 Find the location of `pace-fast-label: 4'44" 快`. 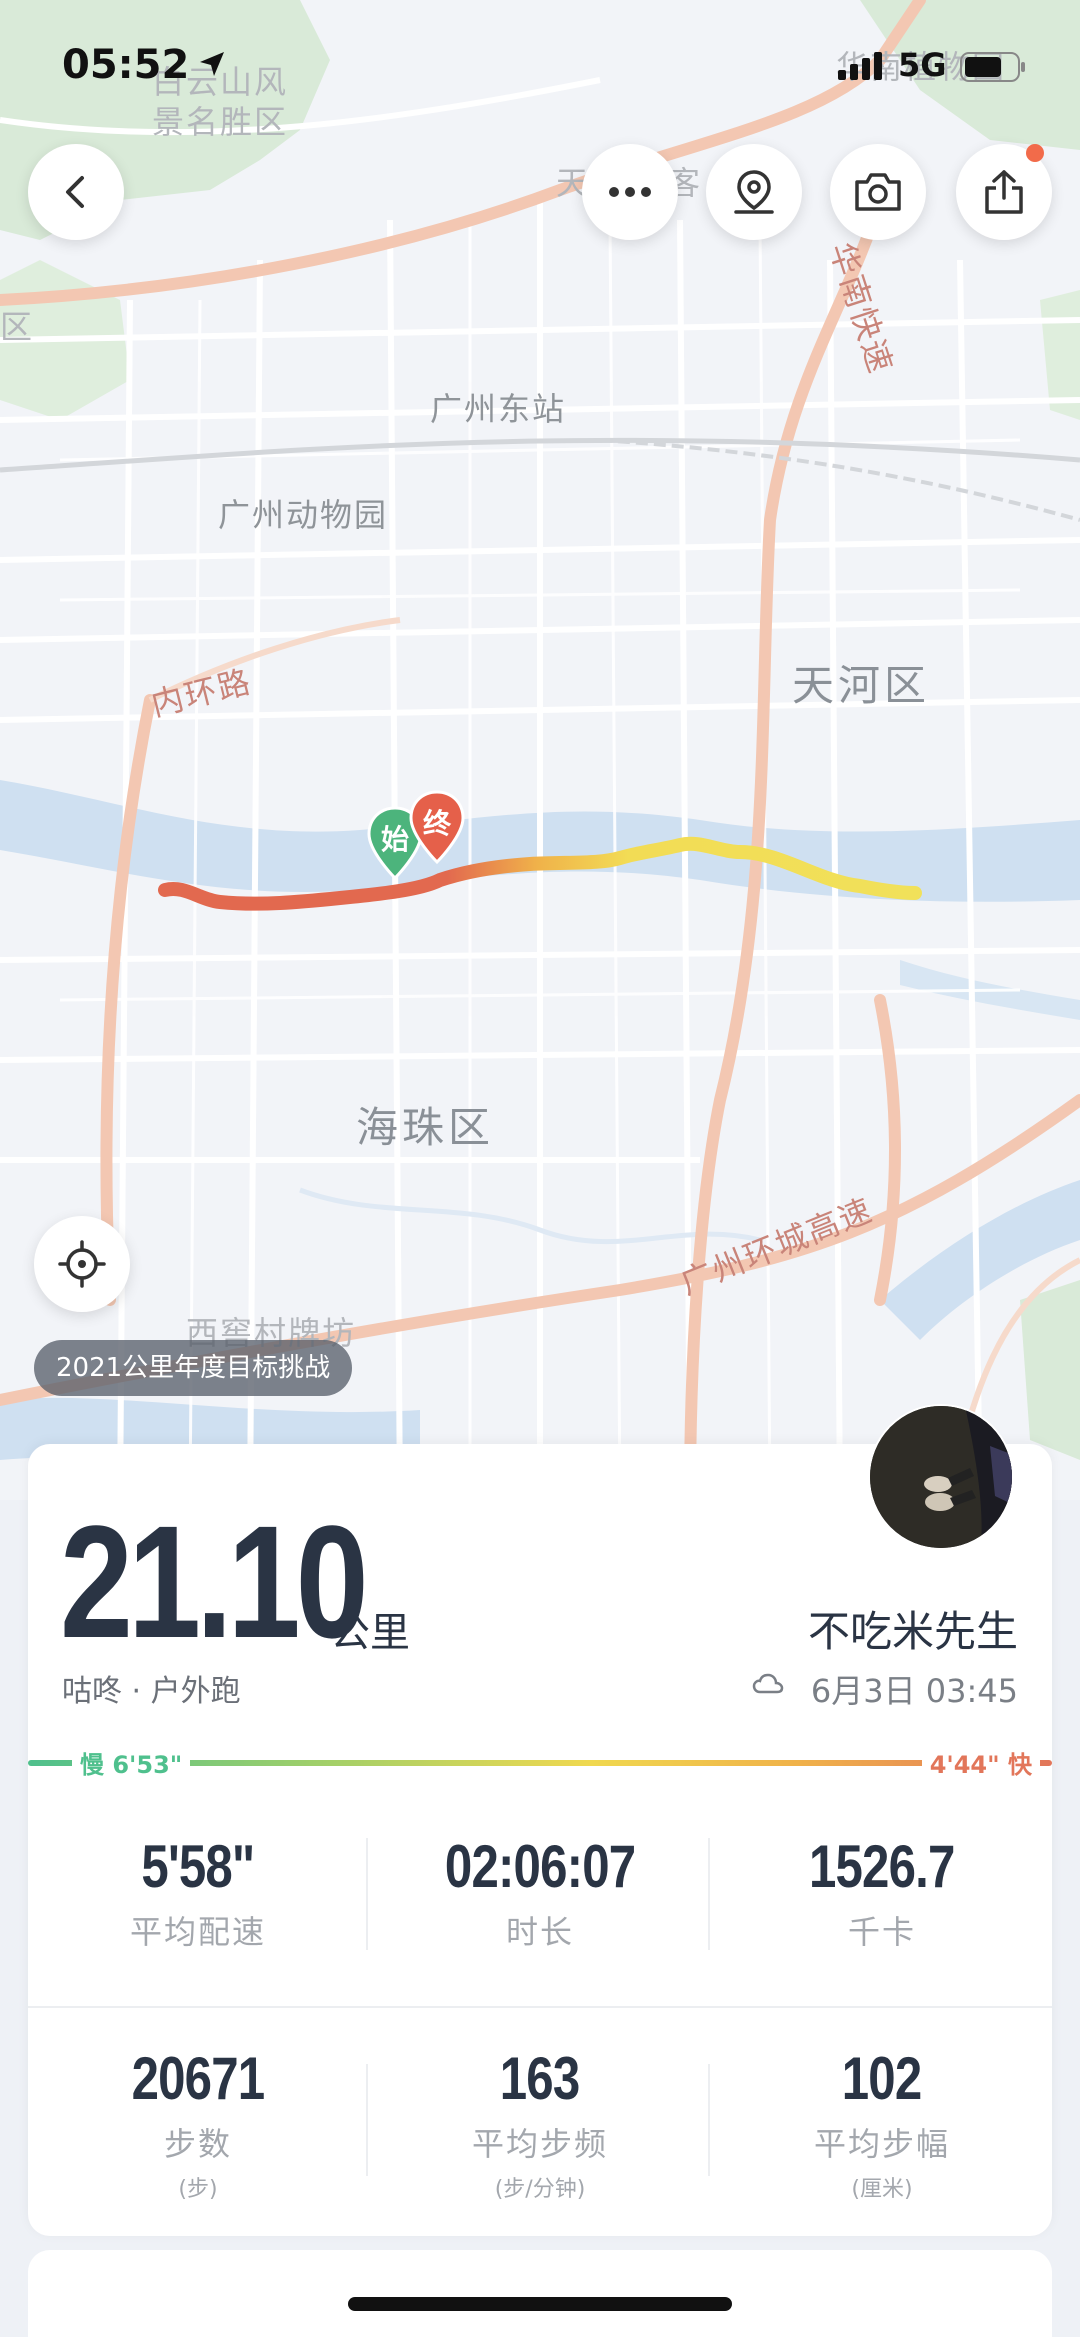

pace-fast-label: 4'44" 快 is located at coordinates (980, 1762).